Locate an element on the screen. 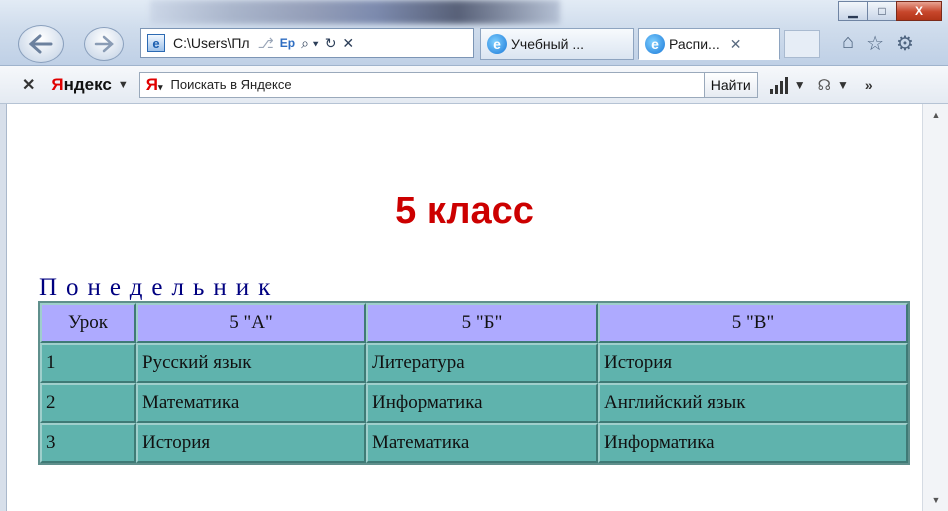  tab-close-icon: ✕ is located at coordinates (736, 44).